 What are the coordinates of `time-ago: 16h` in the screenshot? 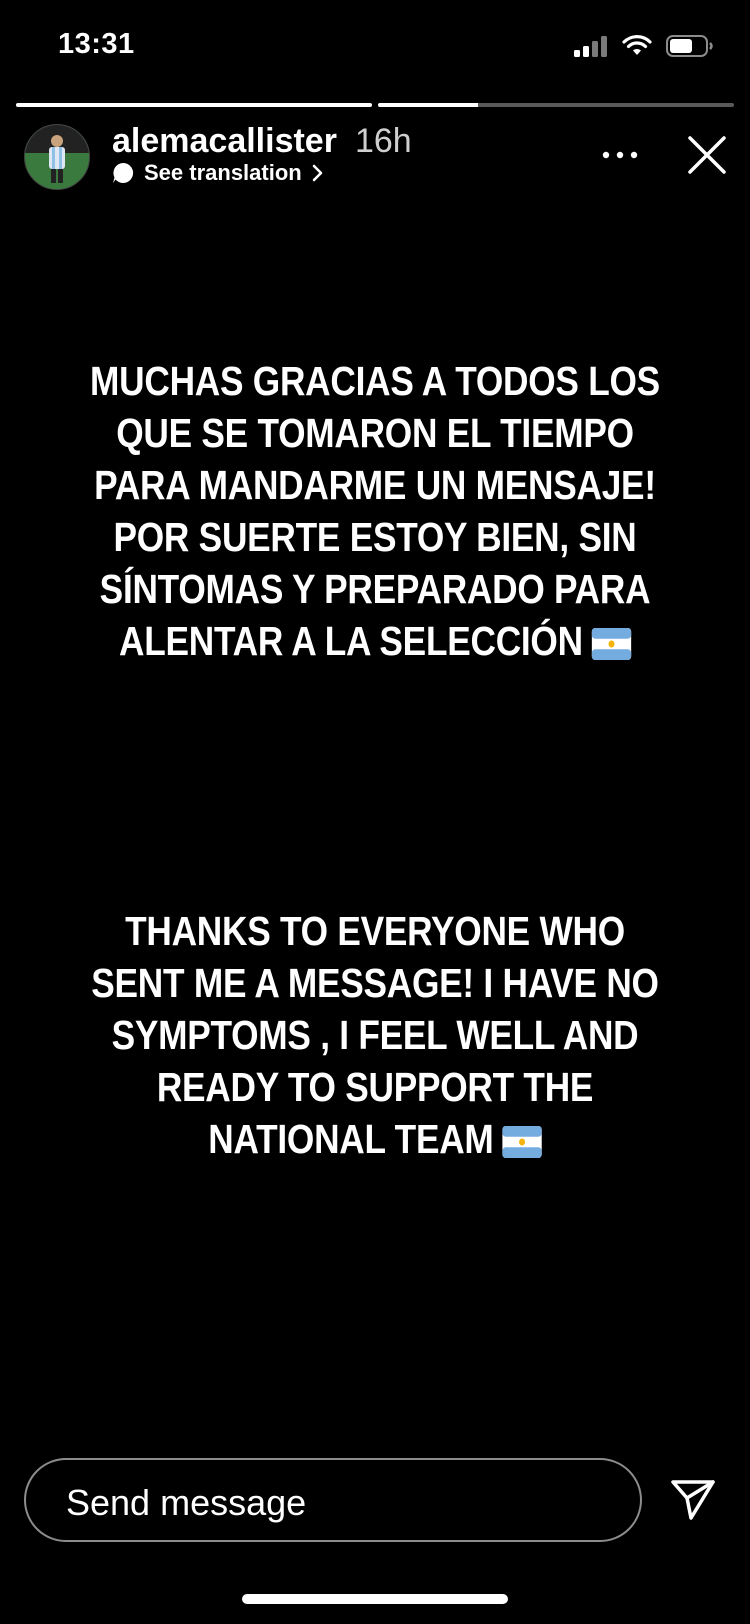 It's located at (383, 141).